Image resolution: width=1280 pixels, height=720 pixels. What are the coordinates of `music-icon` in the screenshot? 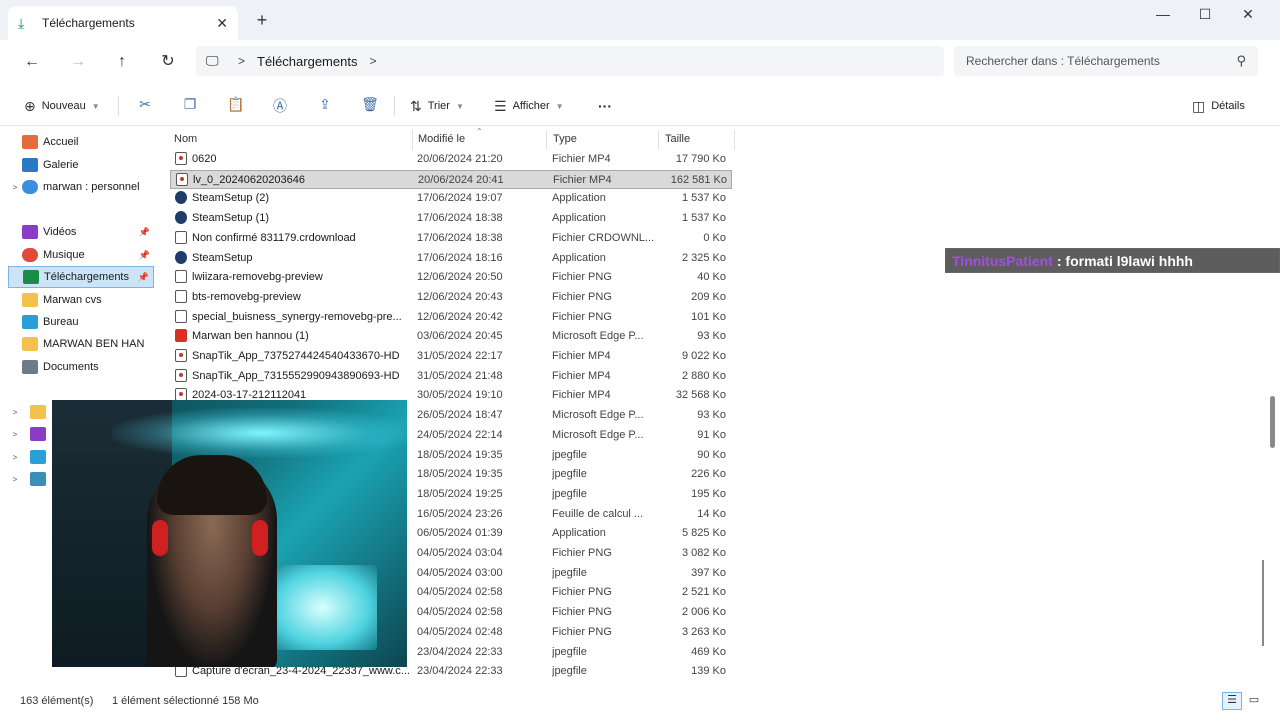 It's located at (30, 255).